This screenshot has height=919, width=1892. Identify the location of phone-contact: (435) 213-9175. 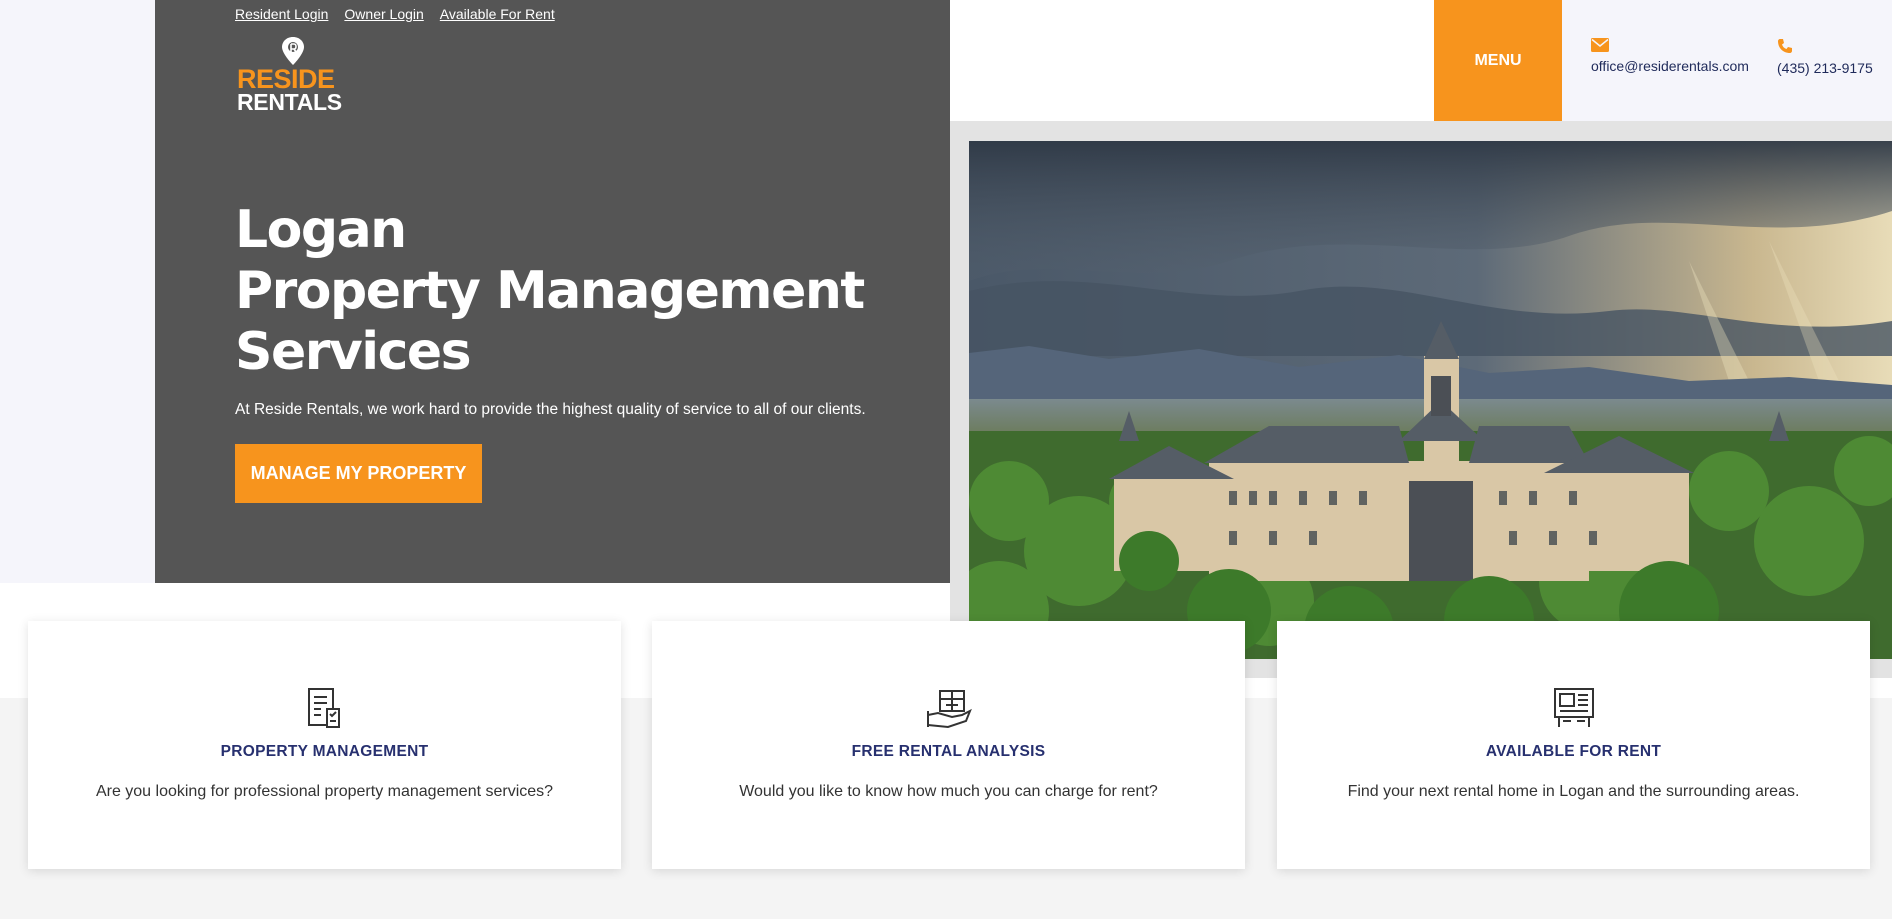
(1825, 58).